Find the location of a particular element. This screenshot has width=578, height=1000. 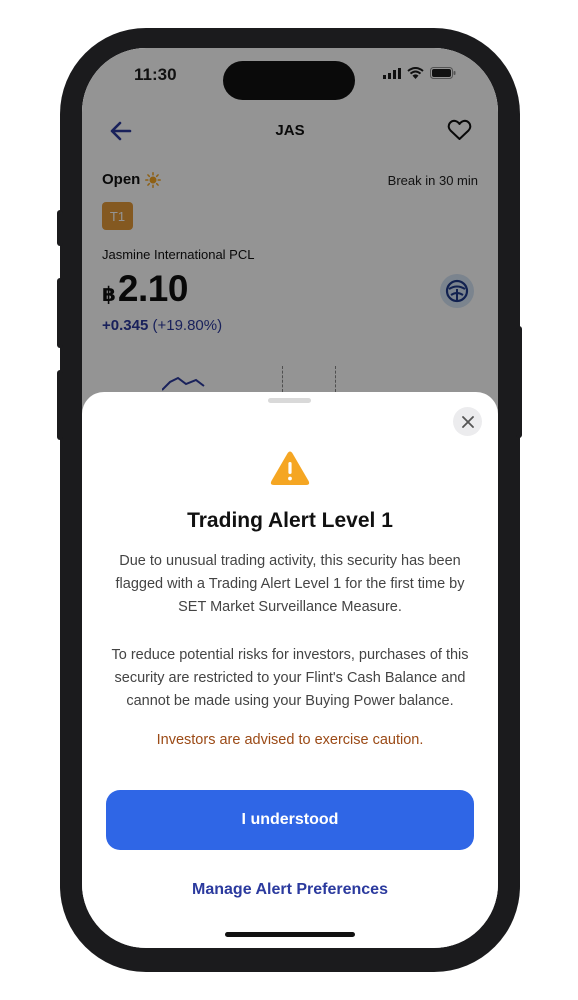

side-button-volume-up is located at coordinates (60, 313).